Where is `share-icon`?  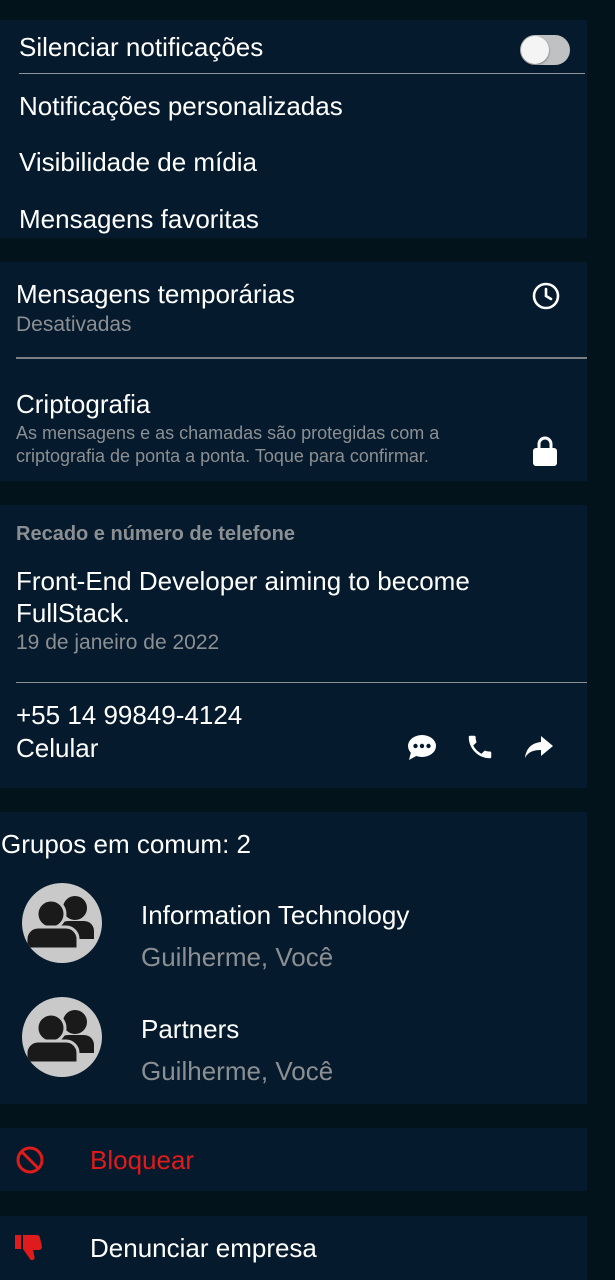 share-icon is located at coordinates (539, 747).